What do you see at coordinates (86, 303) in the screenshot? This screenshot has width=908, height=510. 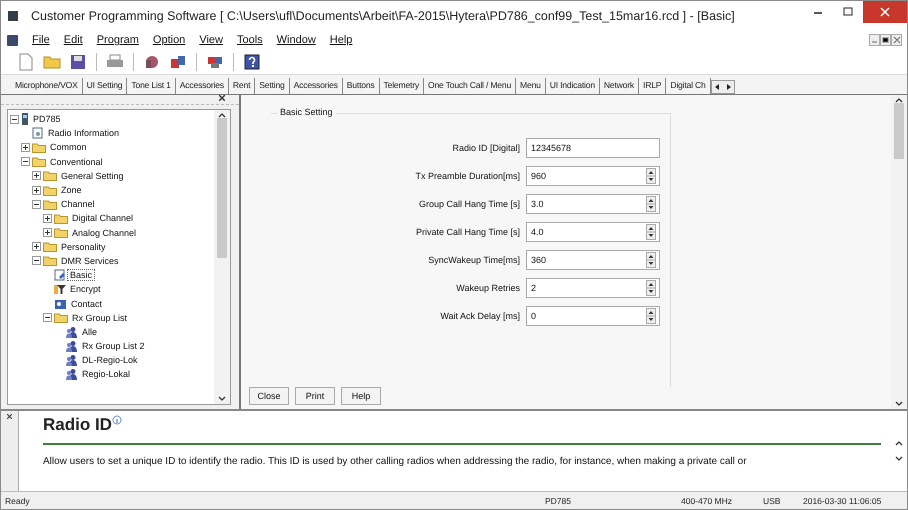 I see `tree-item: Contact` at bounding box center [86, 303].